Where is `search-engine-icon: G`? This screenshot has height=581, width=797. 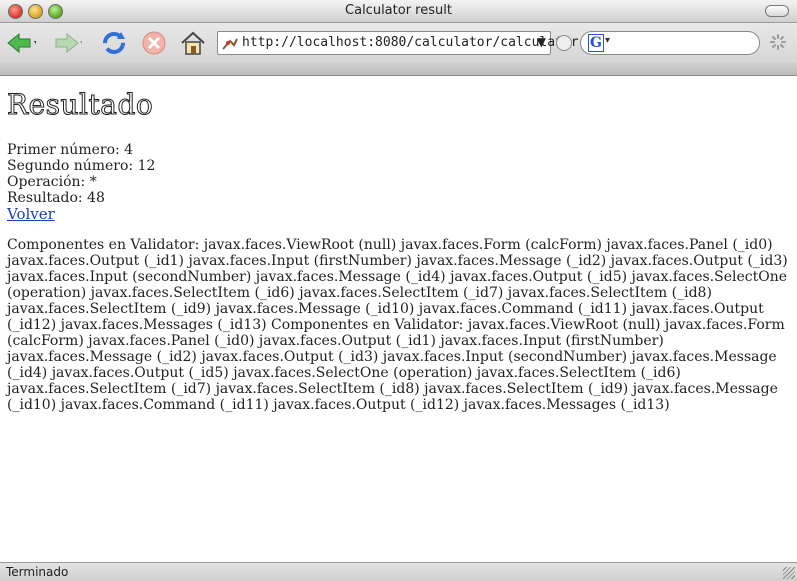
search-engine-icon: G is located at coordinates (596, 43).